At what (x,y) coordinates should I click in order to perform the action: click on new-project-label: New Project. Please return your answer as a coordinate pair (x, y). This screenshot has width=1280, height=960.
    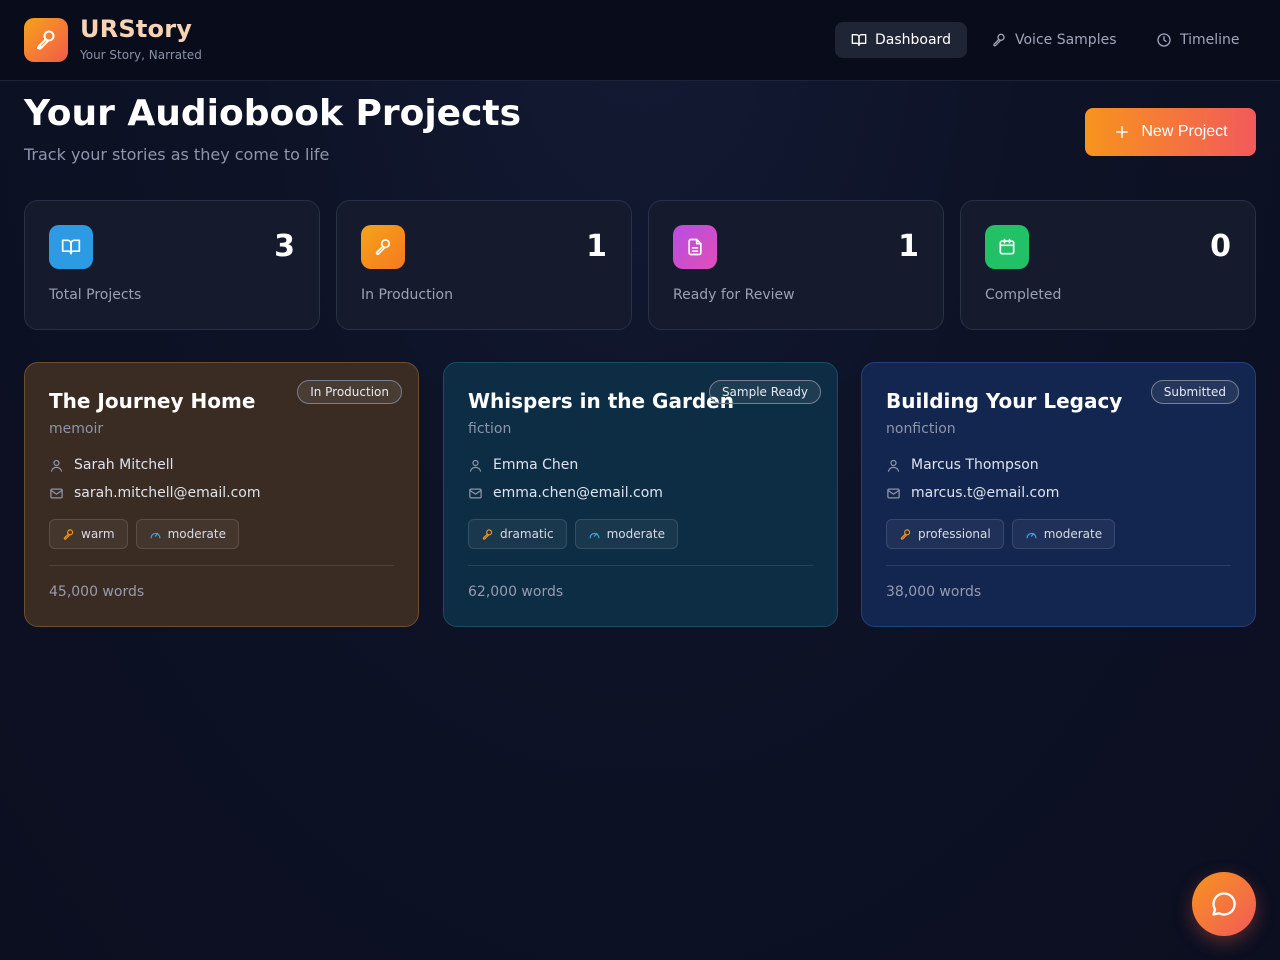
    Looking at the image, I should click on (1184, 131).